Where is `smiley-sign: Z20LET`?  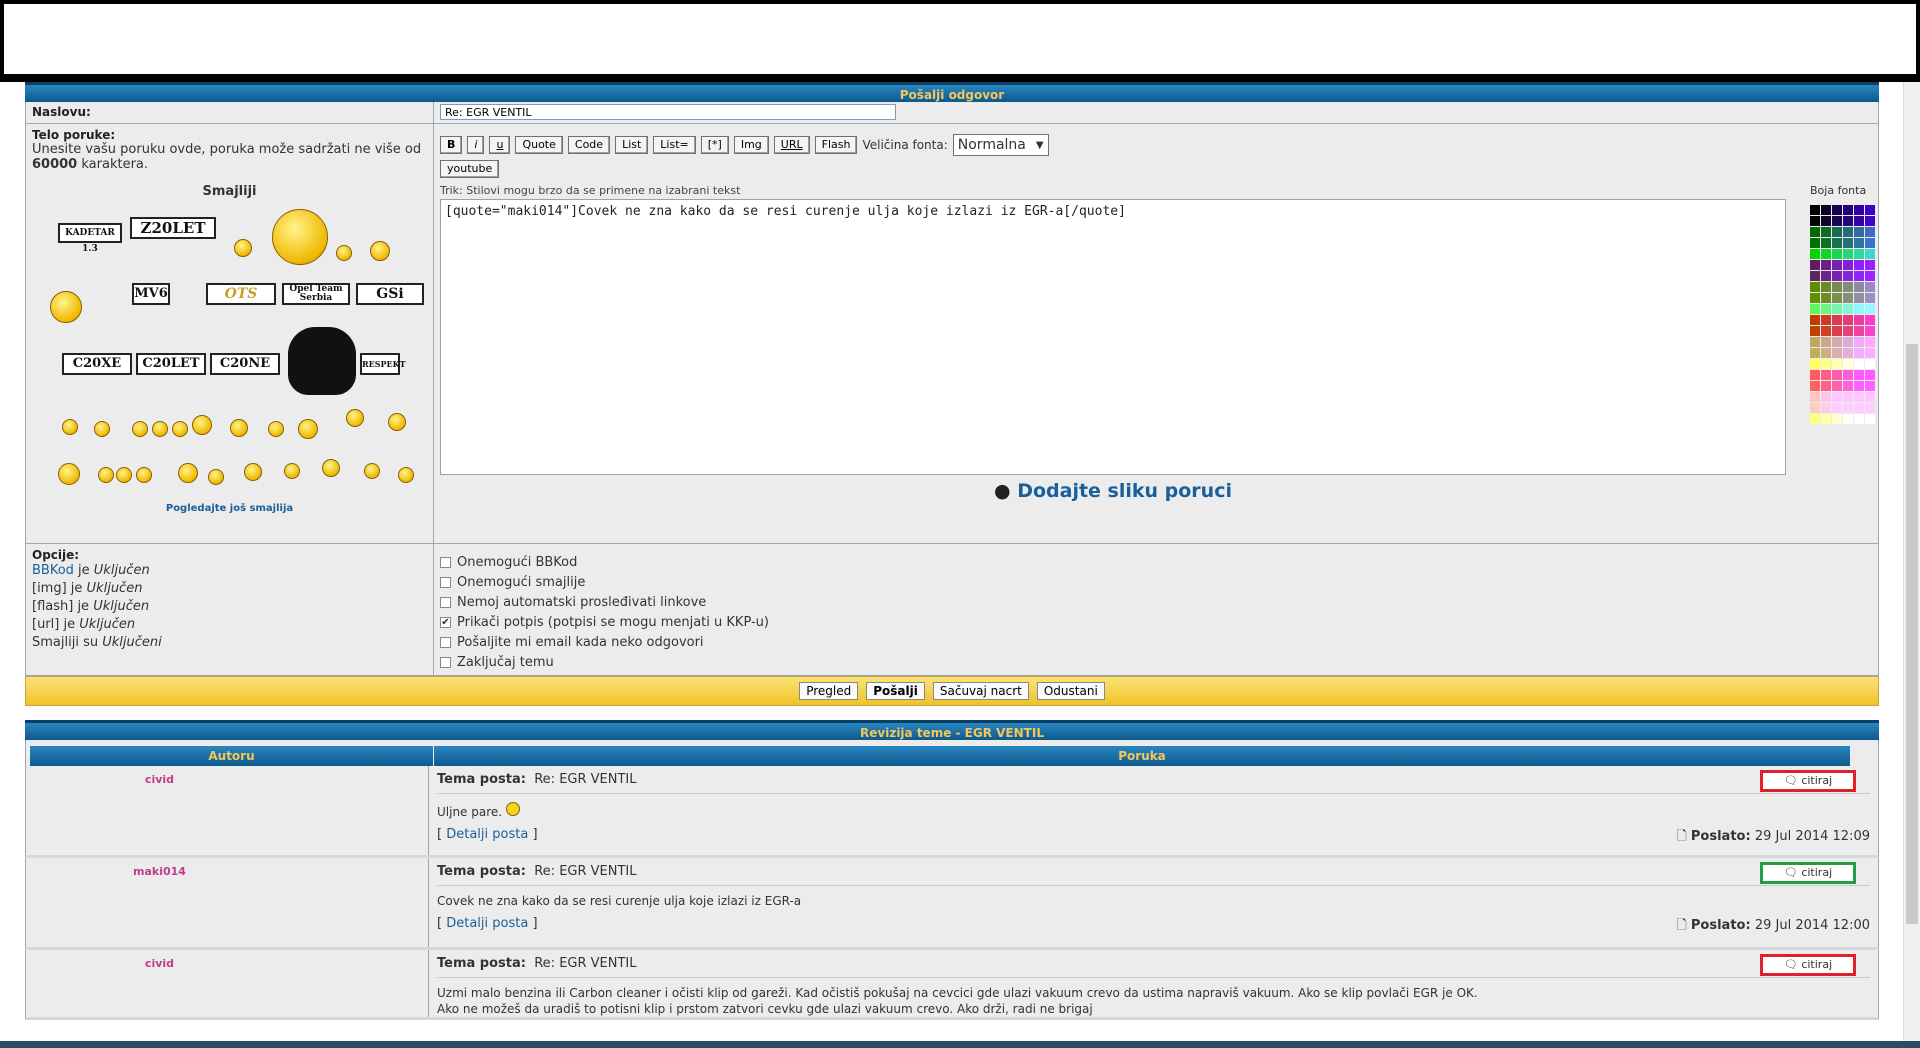 smiley-sign: Z20LET is located at coordinates (173, 228).